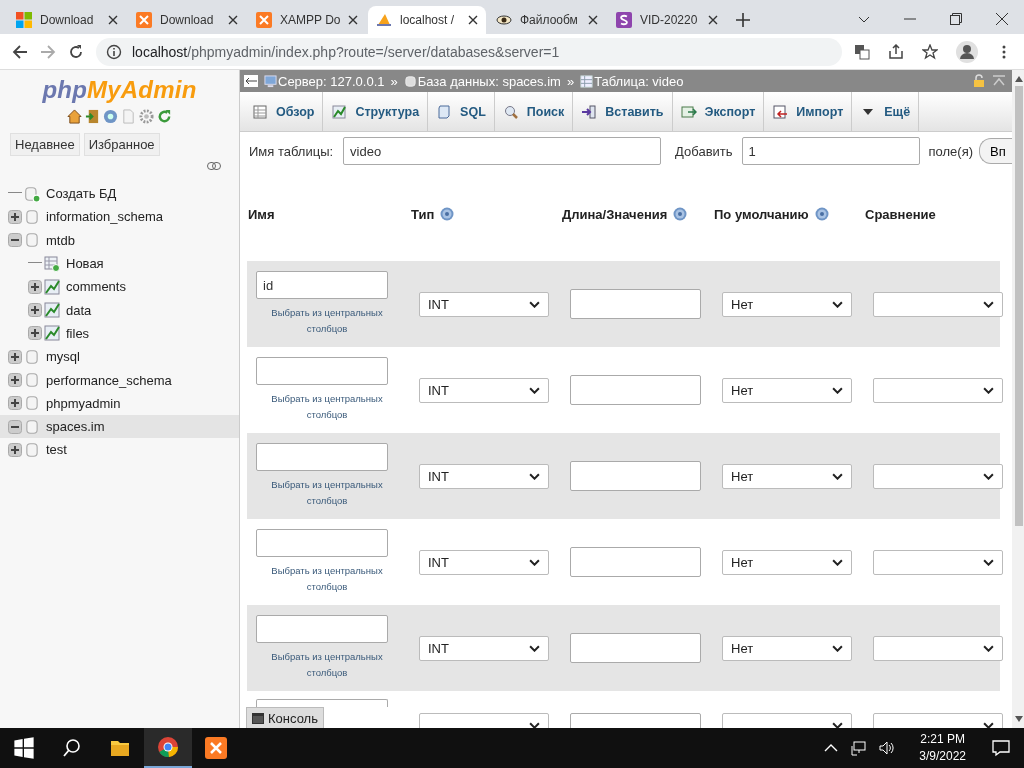  Describe the element at coordinates (862, 51) in the screenshot. I see `translate-icon` at that location.